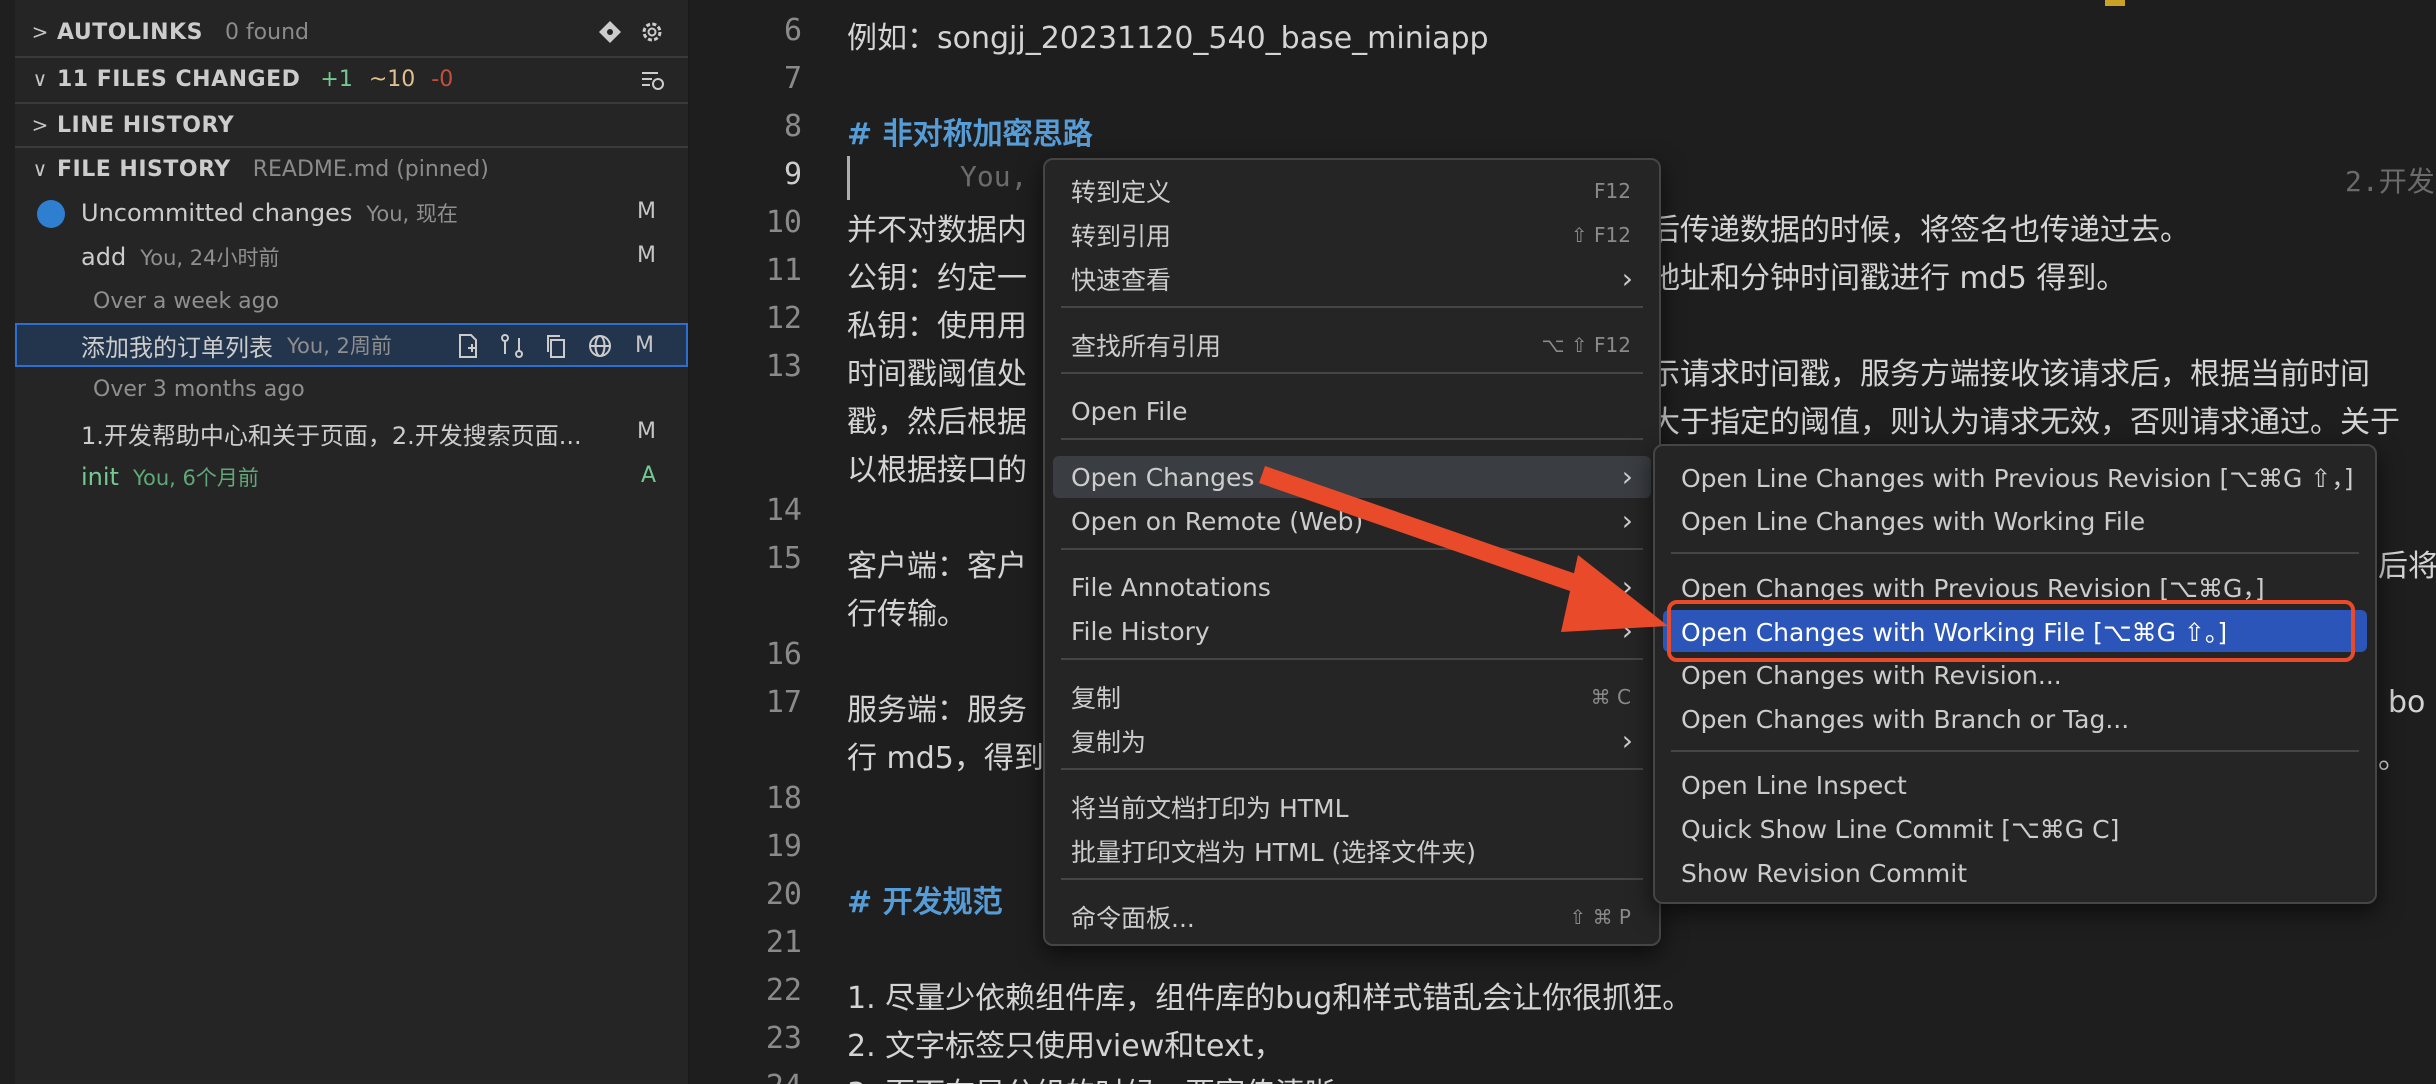 The image size is (2436, 1084). What do you see at coordinates (1352, 697) in the screenshot?
I see `menu-item-copy: 复制 ⌘ C` at bounding box center [1352, 697].